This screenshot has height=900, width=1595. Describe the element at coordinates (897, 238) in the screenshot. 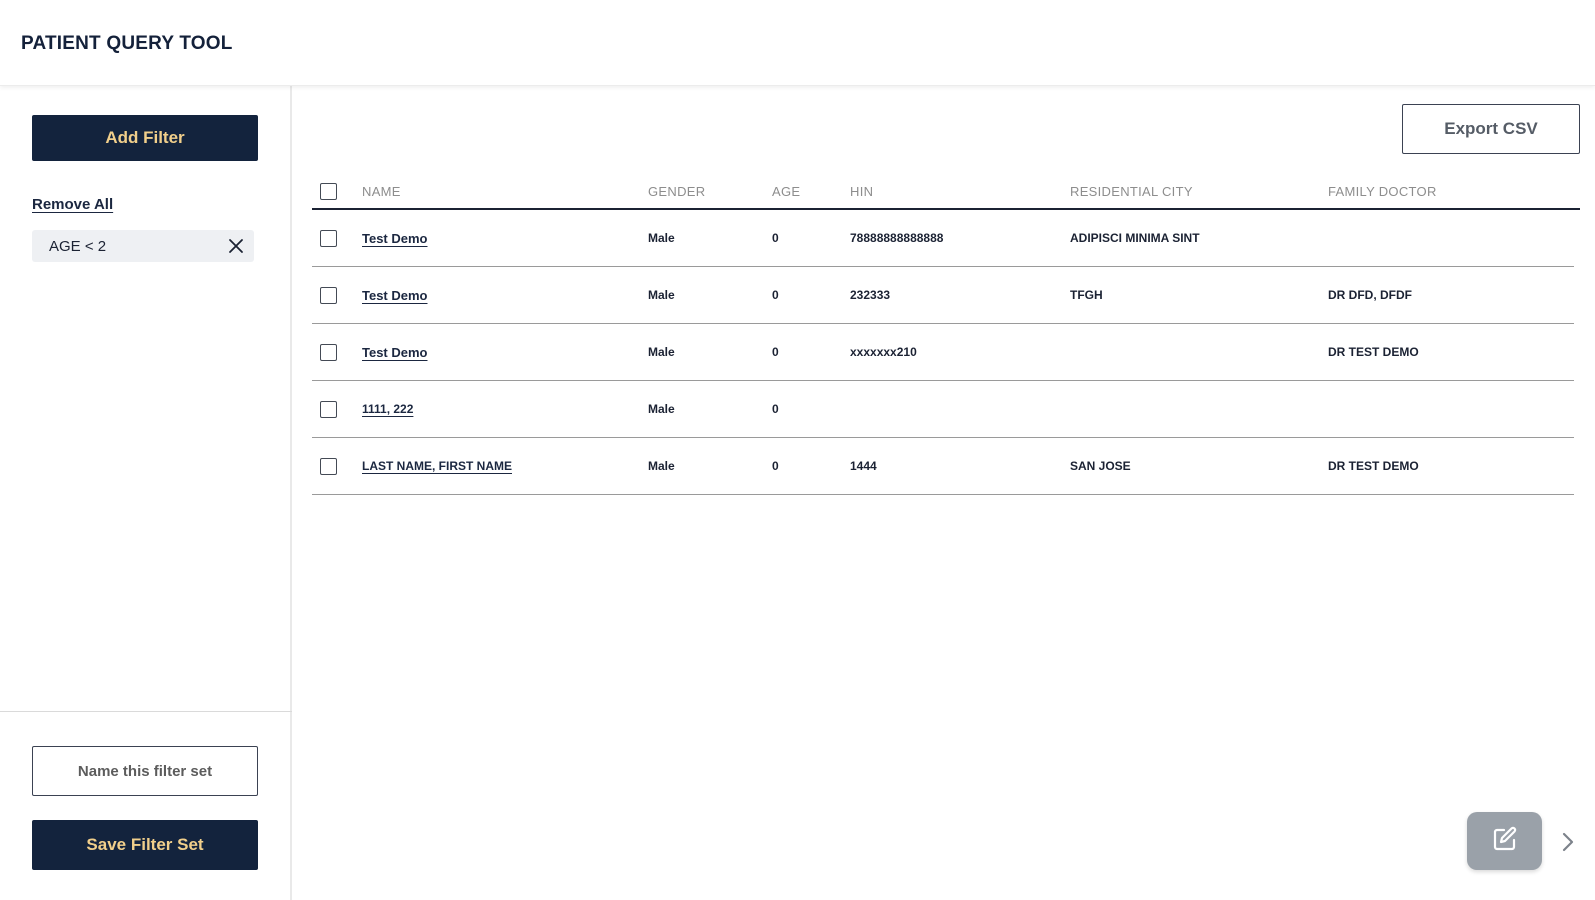

I see `hin-cell: 78888888888888` at that location.